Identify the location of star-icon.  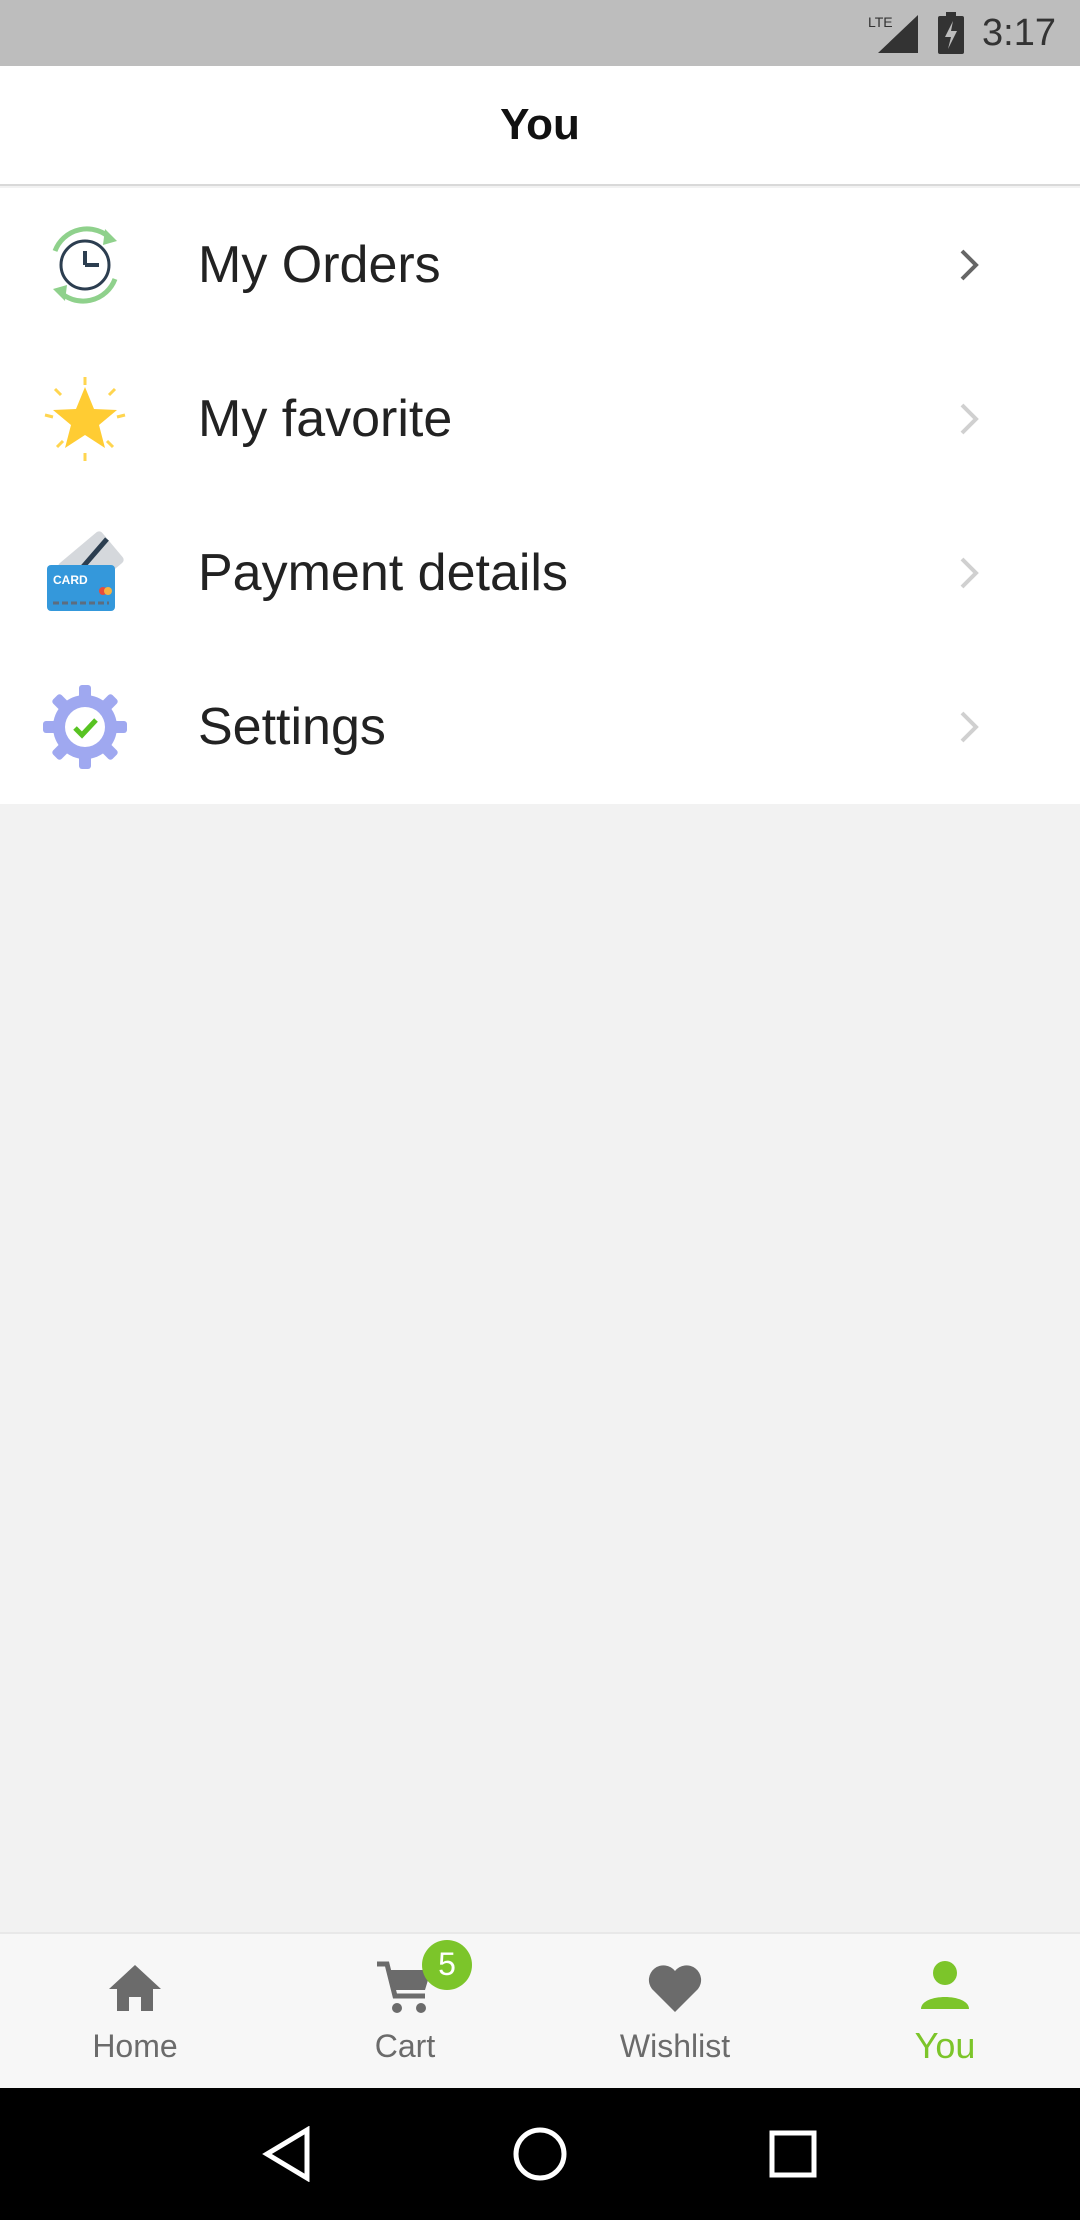
(85, 419).